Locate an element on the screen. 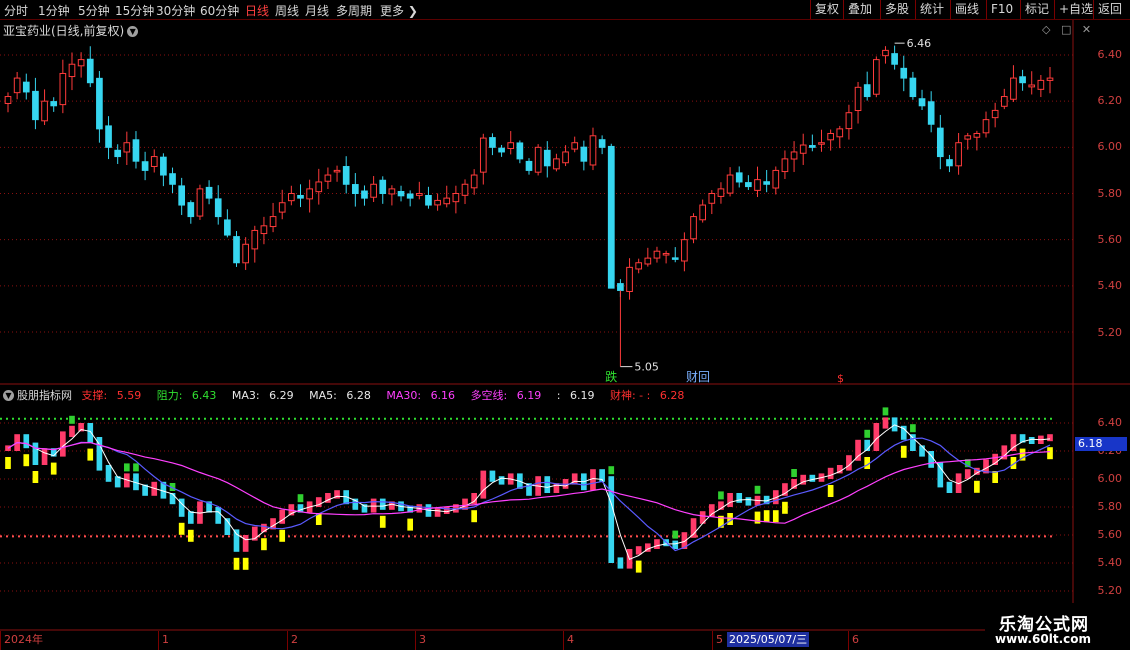 The image size is (1130, 650). period-tab-5min: 5分钟 is located at coordinates (94, 10).